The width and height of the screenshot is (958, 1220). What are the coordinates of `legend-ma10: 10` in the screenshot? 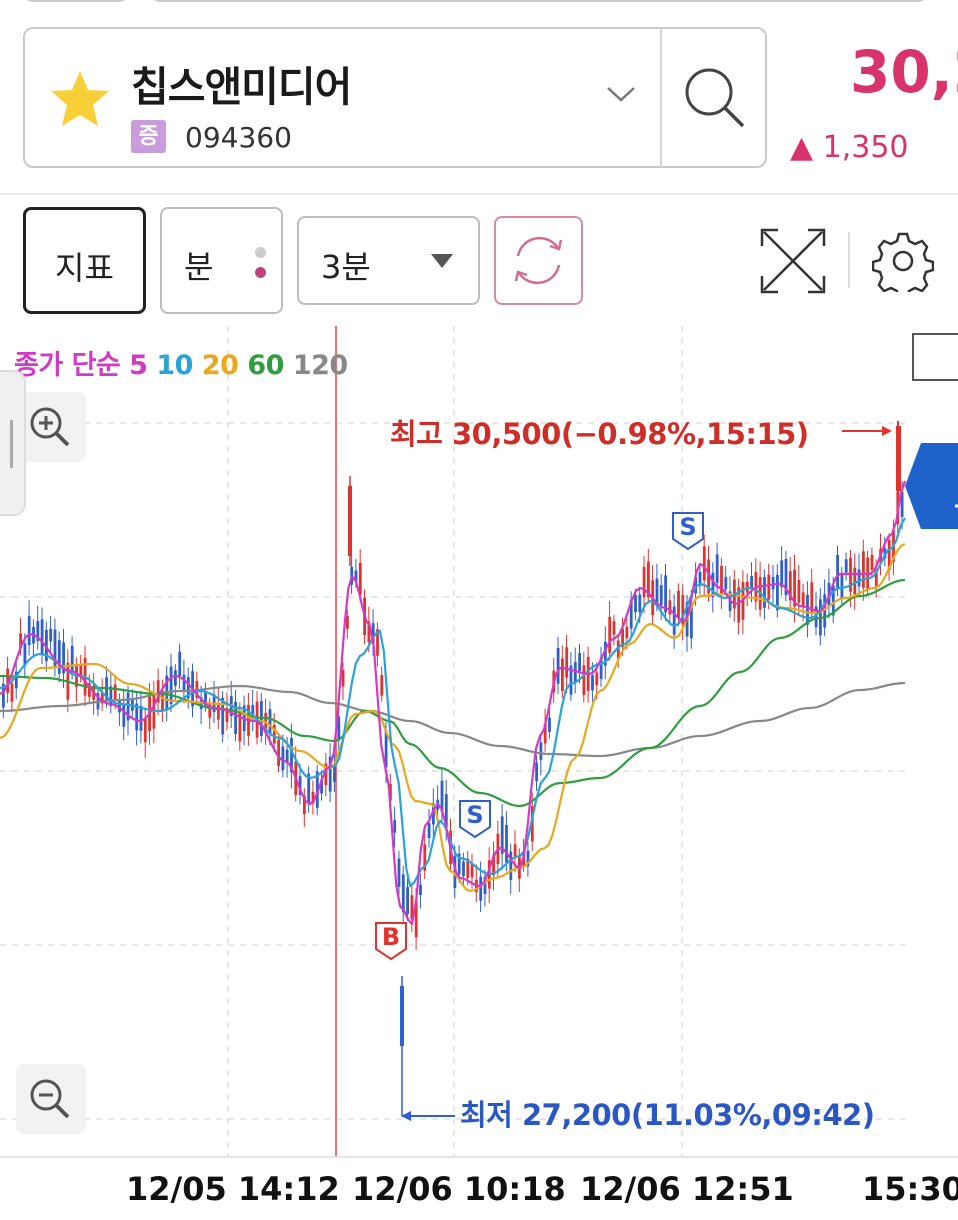 It's located at (174, 365).